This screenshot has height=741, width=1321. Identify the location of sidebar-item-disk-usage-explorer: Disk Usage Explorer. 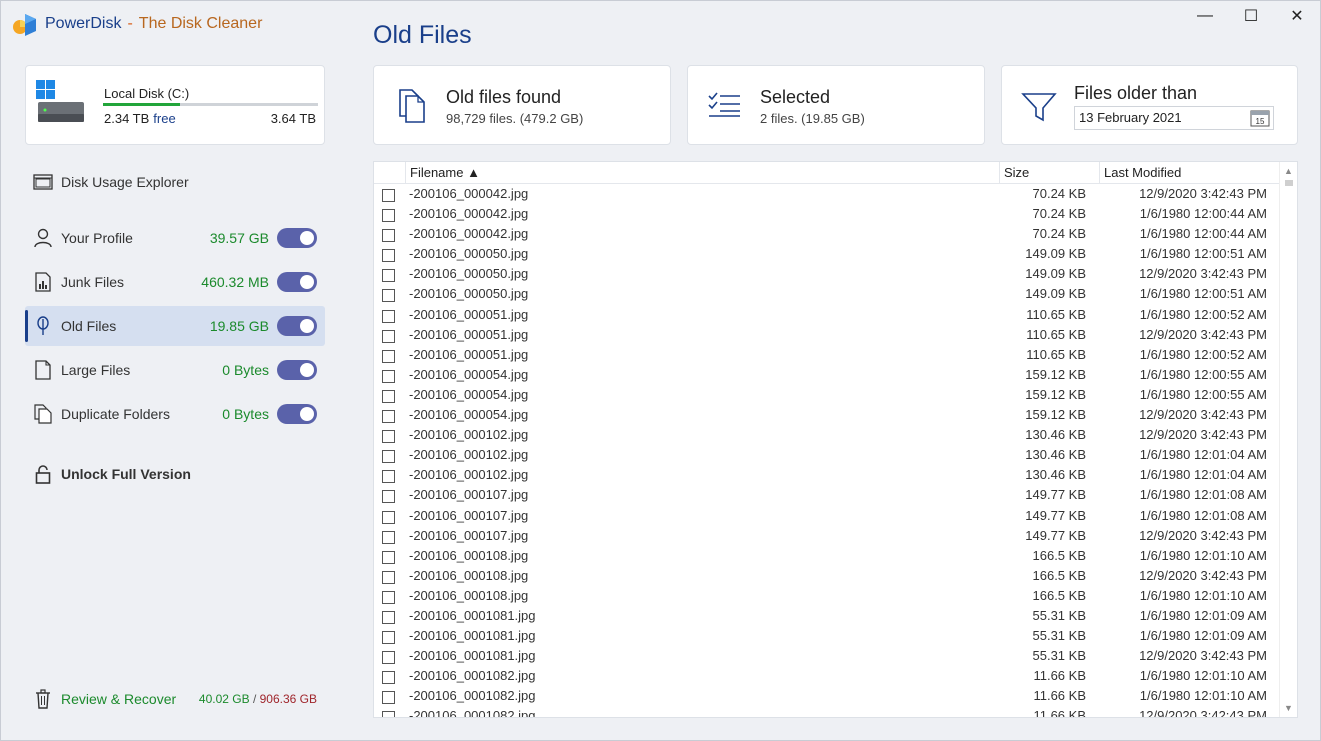
(175, 182).